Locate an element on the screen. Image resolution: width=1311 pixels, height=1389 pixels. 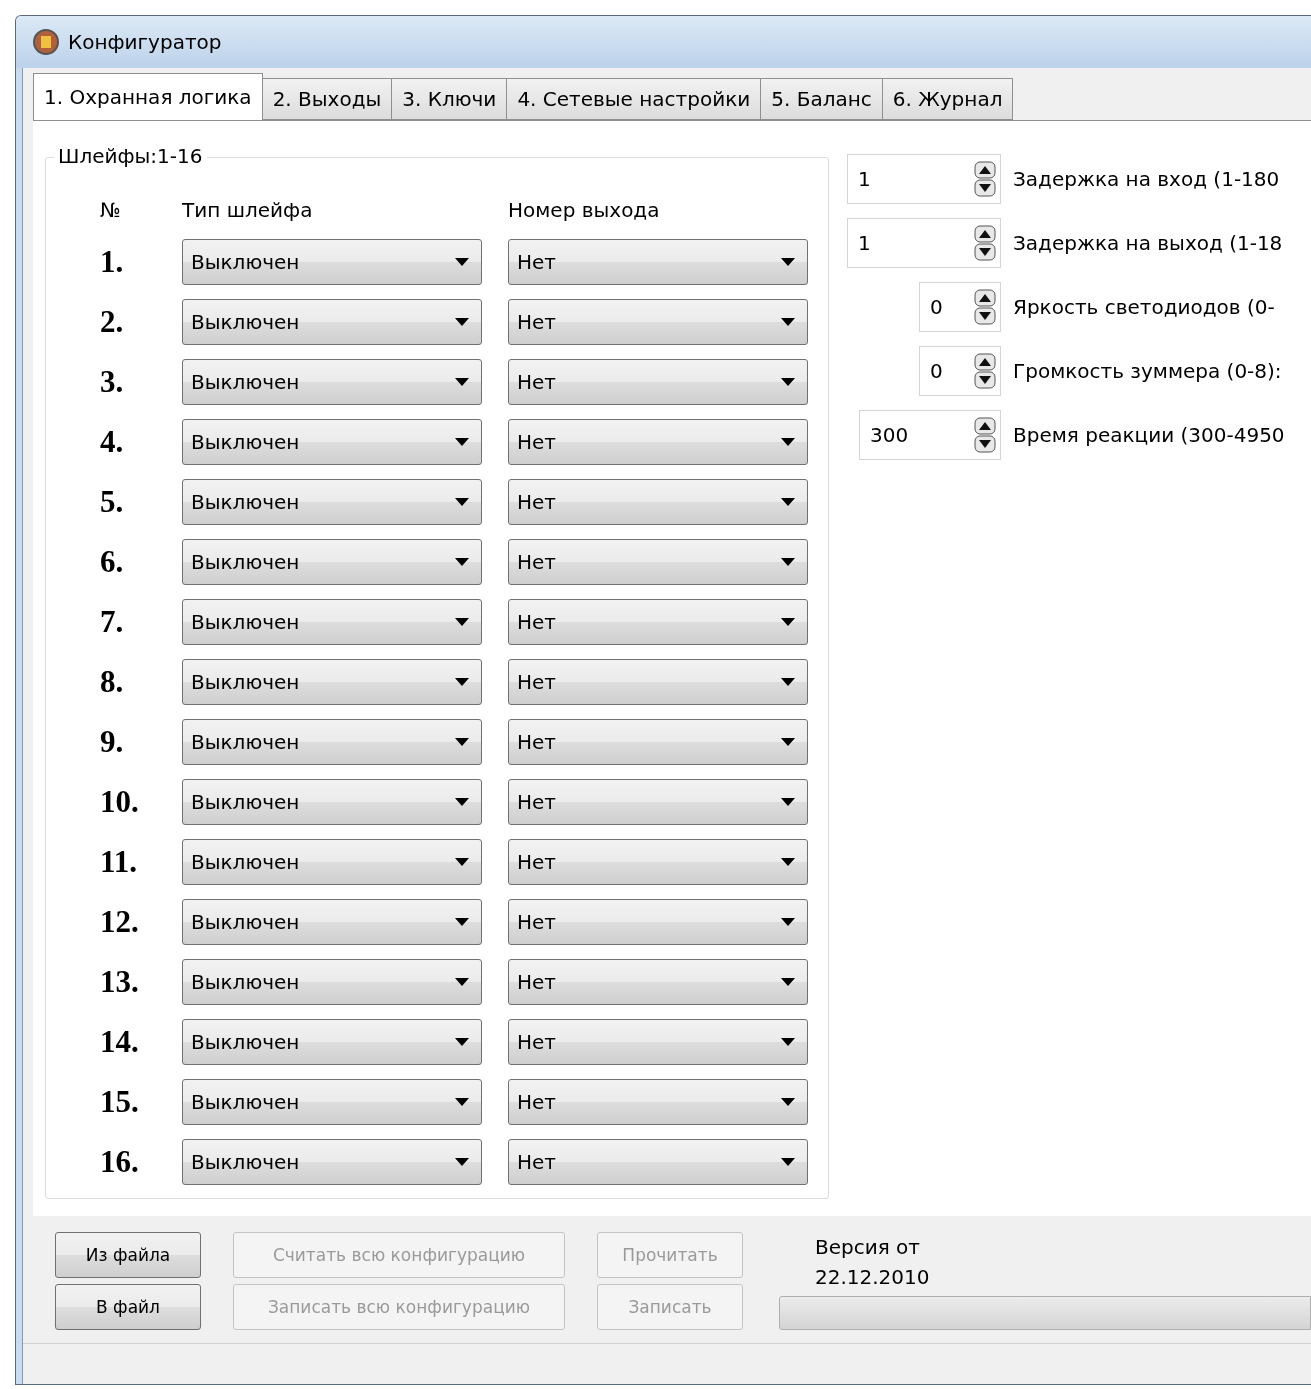
loop-number: 1. is located at coordinates (112, 262).